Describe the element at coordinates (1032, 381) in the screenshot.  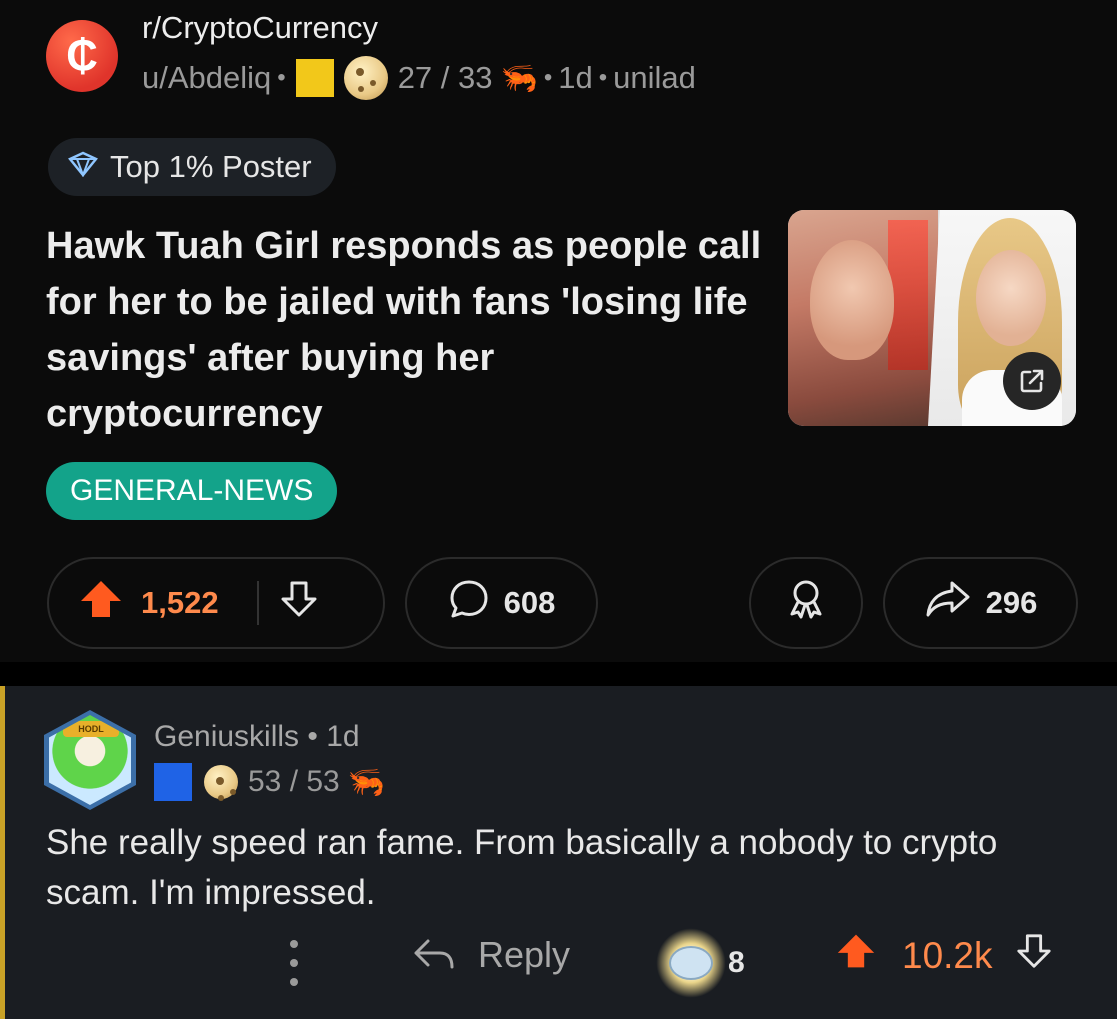
I see `external-link-icon` at that location.